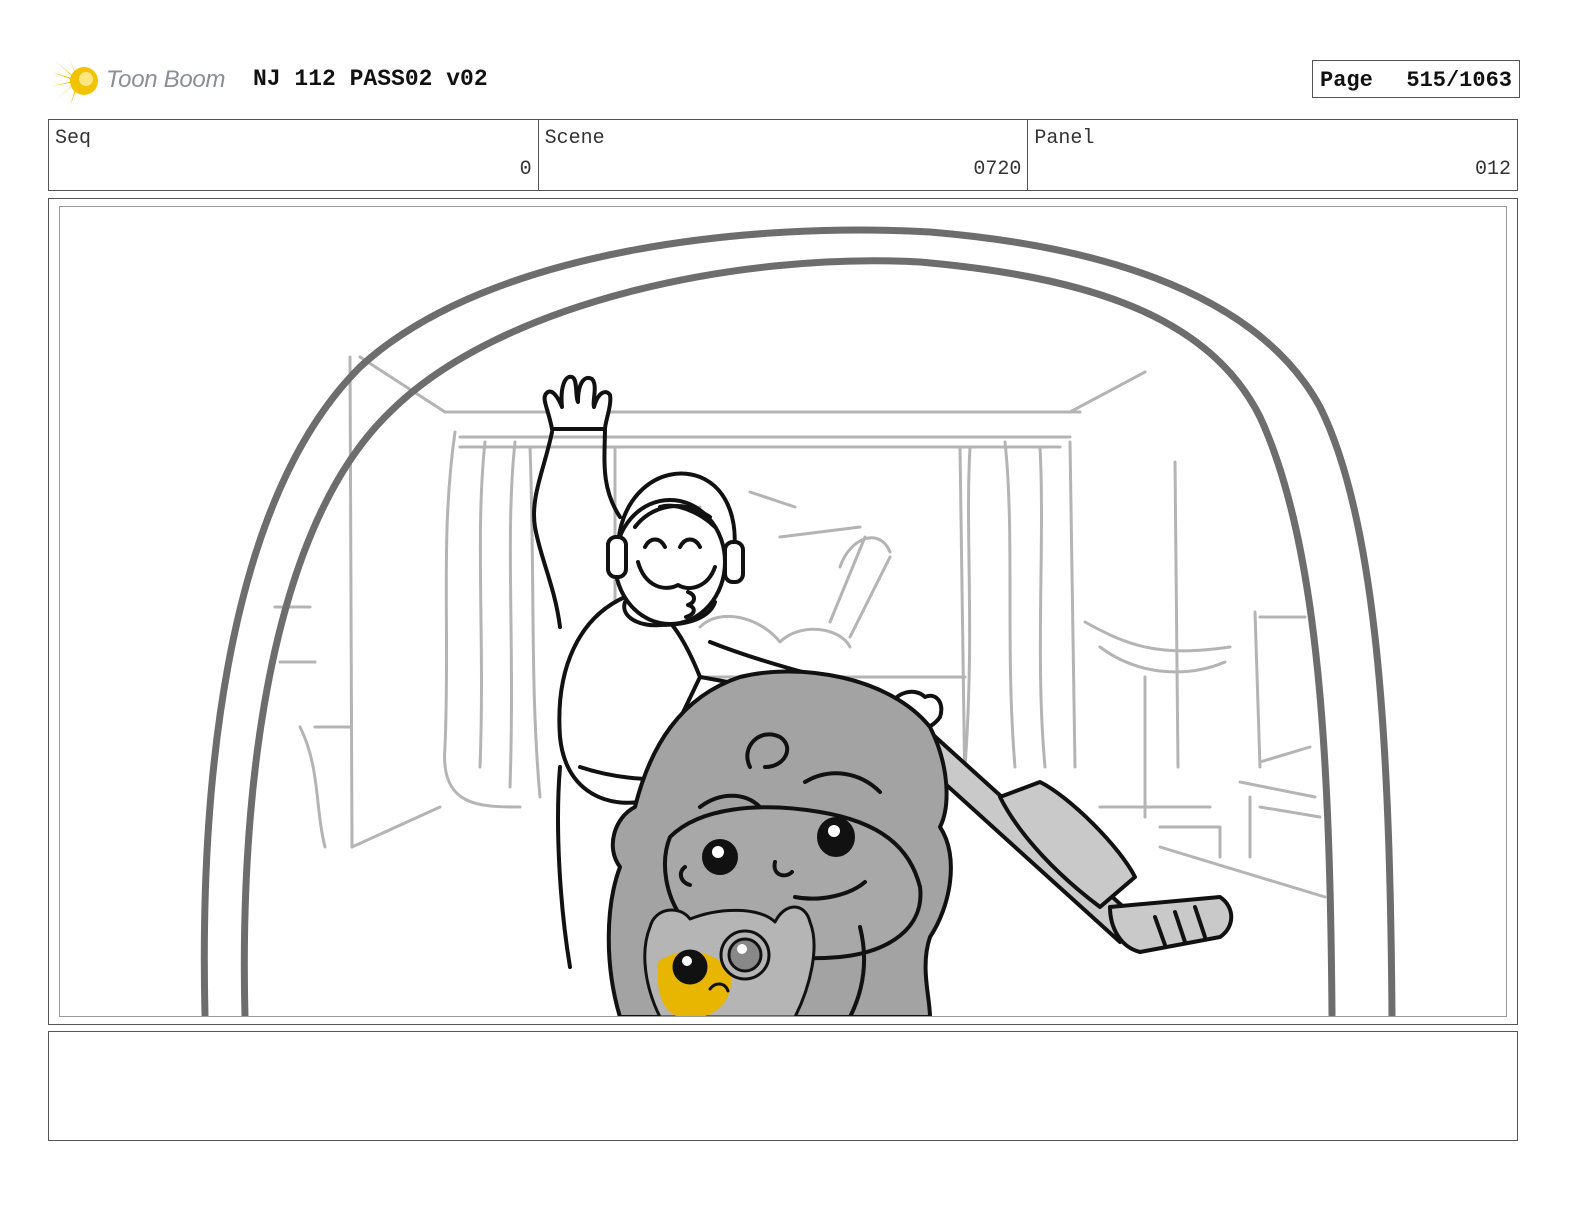 This screenshot has height=1224, width=1584. I want to click on page-number: 515/1063, so click(1459, 80).